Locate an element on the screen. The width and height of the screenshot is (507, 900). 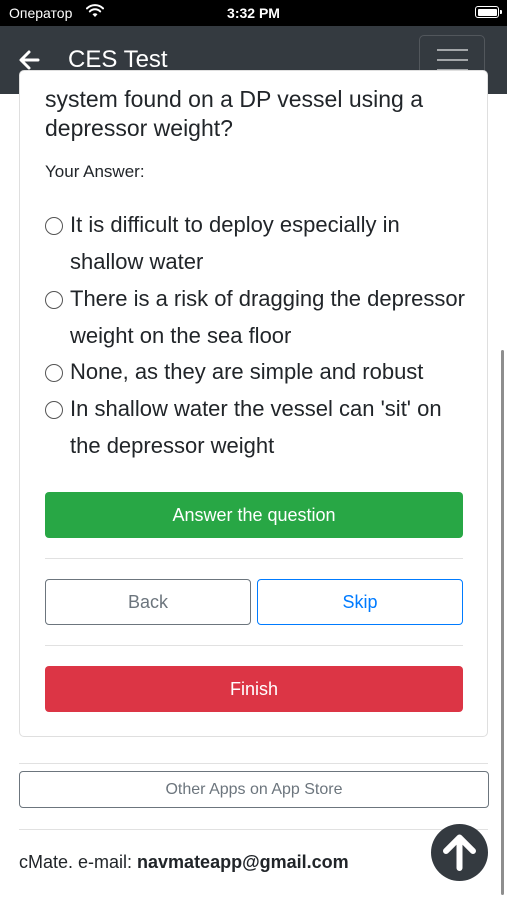
scrollbar is located at coordinates (502, 622).